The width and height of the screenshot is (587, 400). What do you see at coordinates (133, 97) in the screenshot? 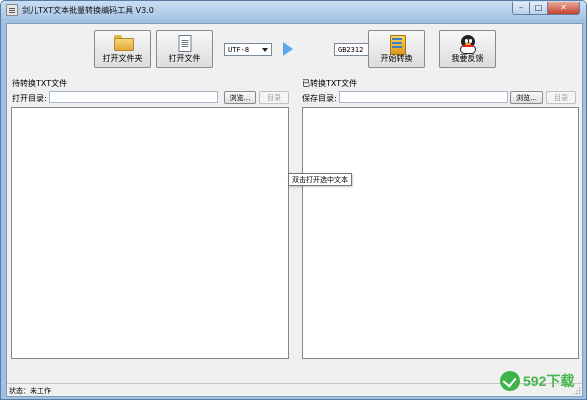
I see `open-dir-input` at bounding box center [133, 97].